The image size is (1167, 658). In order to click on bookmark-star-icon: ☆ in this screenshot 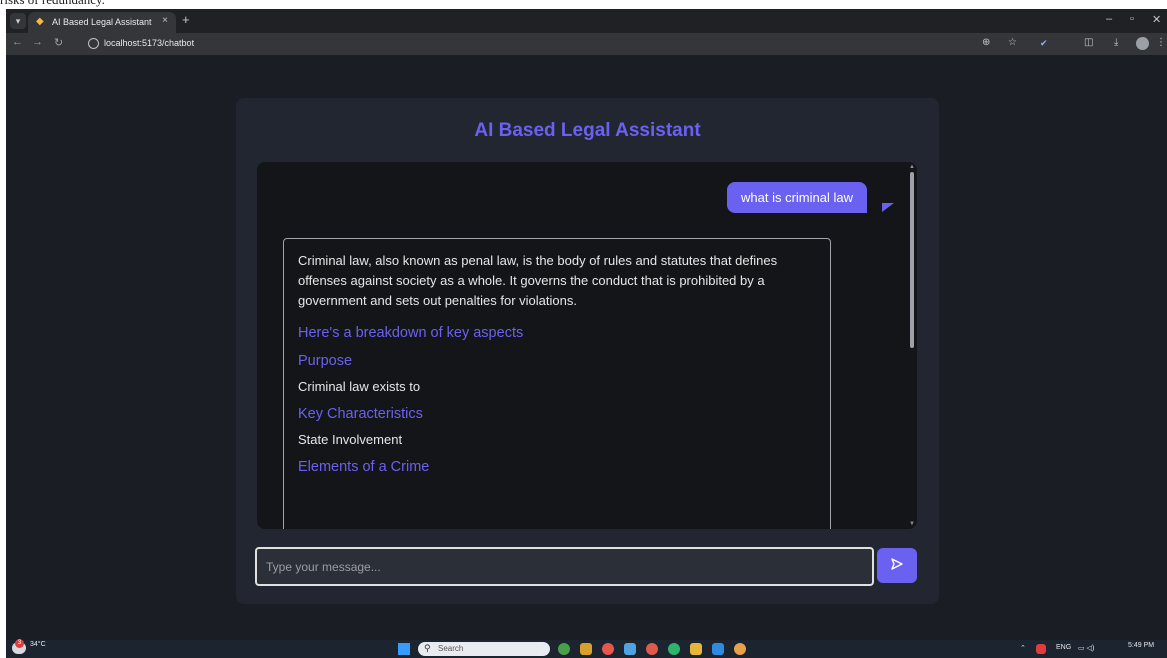, I will do `click(1012, 42)`.